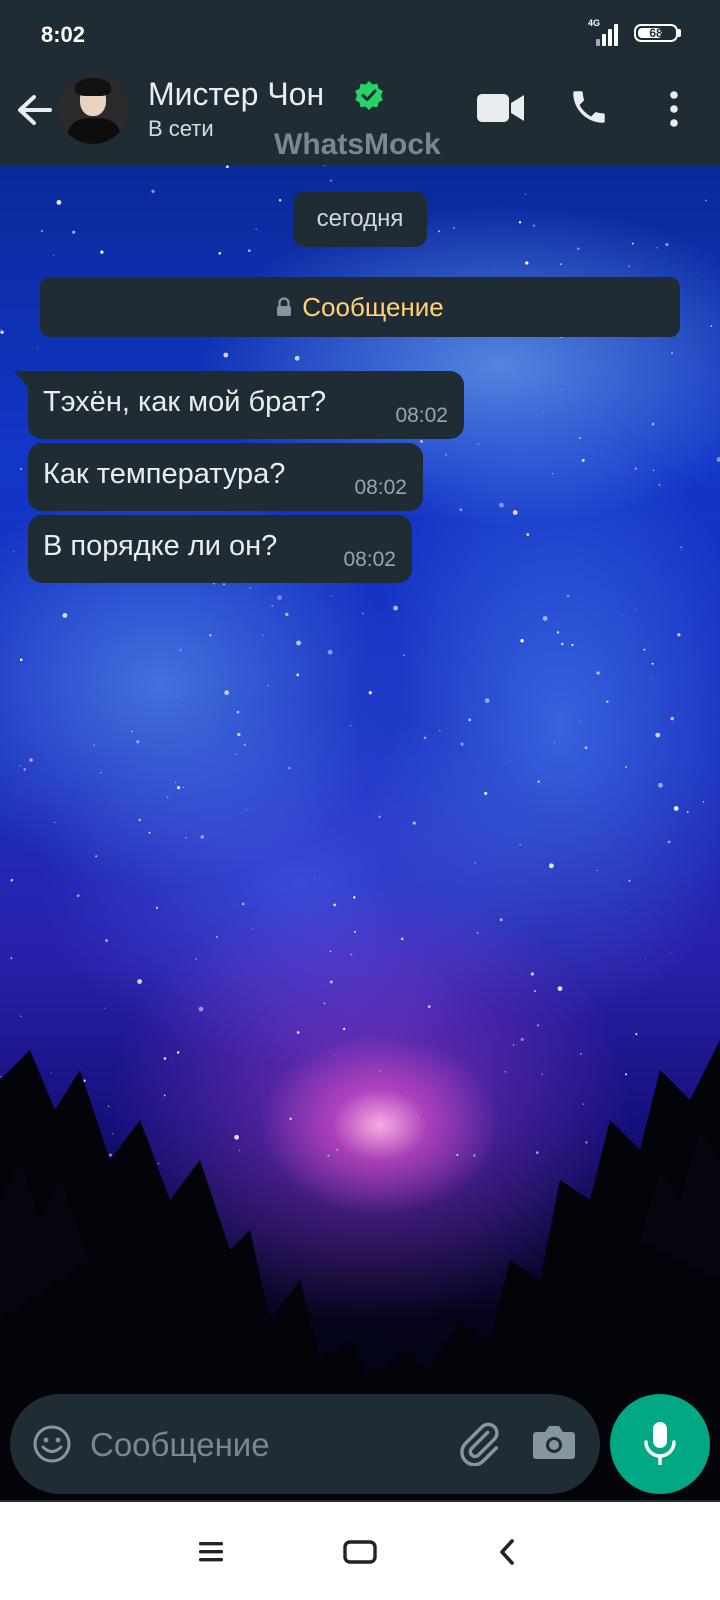 The image size is (720, 1600). What do you see at coordinates (516, 1552) in the screenshot?
I see `chevron-left-icon` at bounding box center [516, 1552].